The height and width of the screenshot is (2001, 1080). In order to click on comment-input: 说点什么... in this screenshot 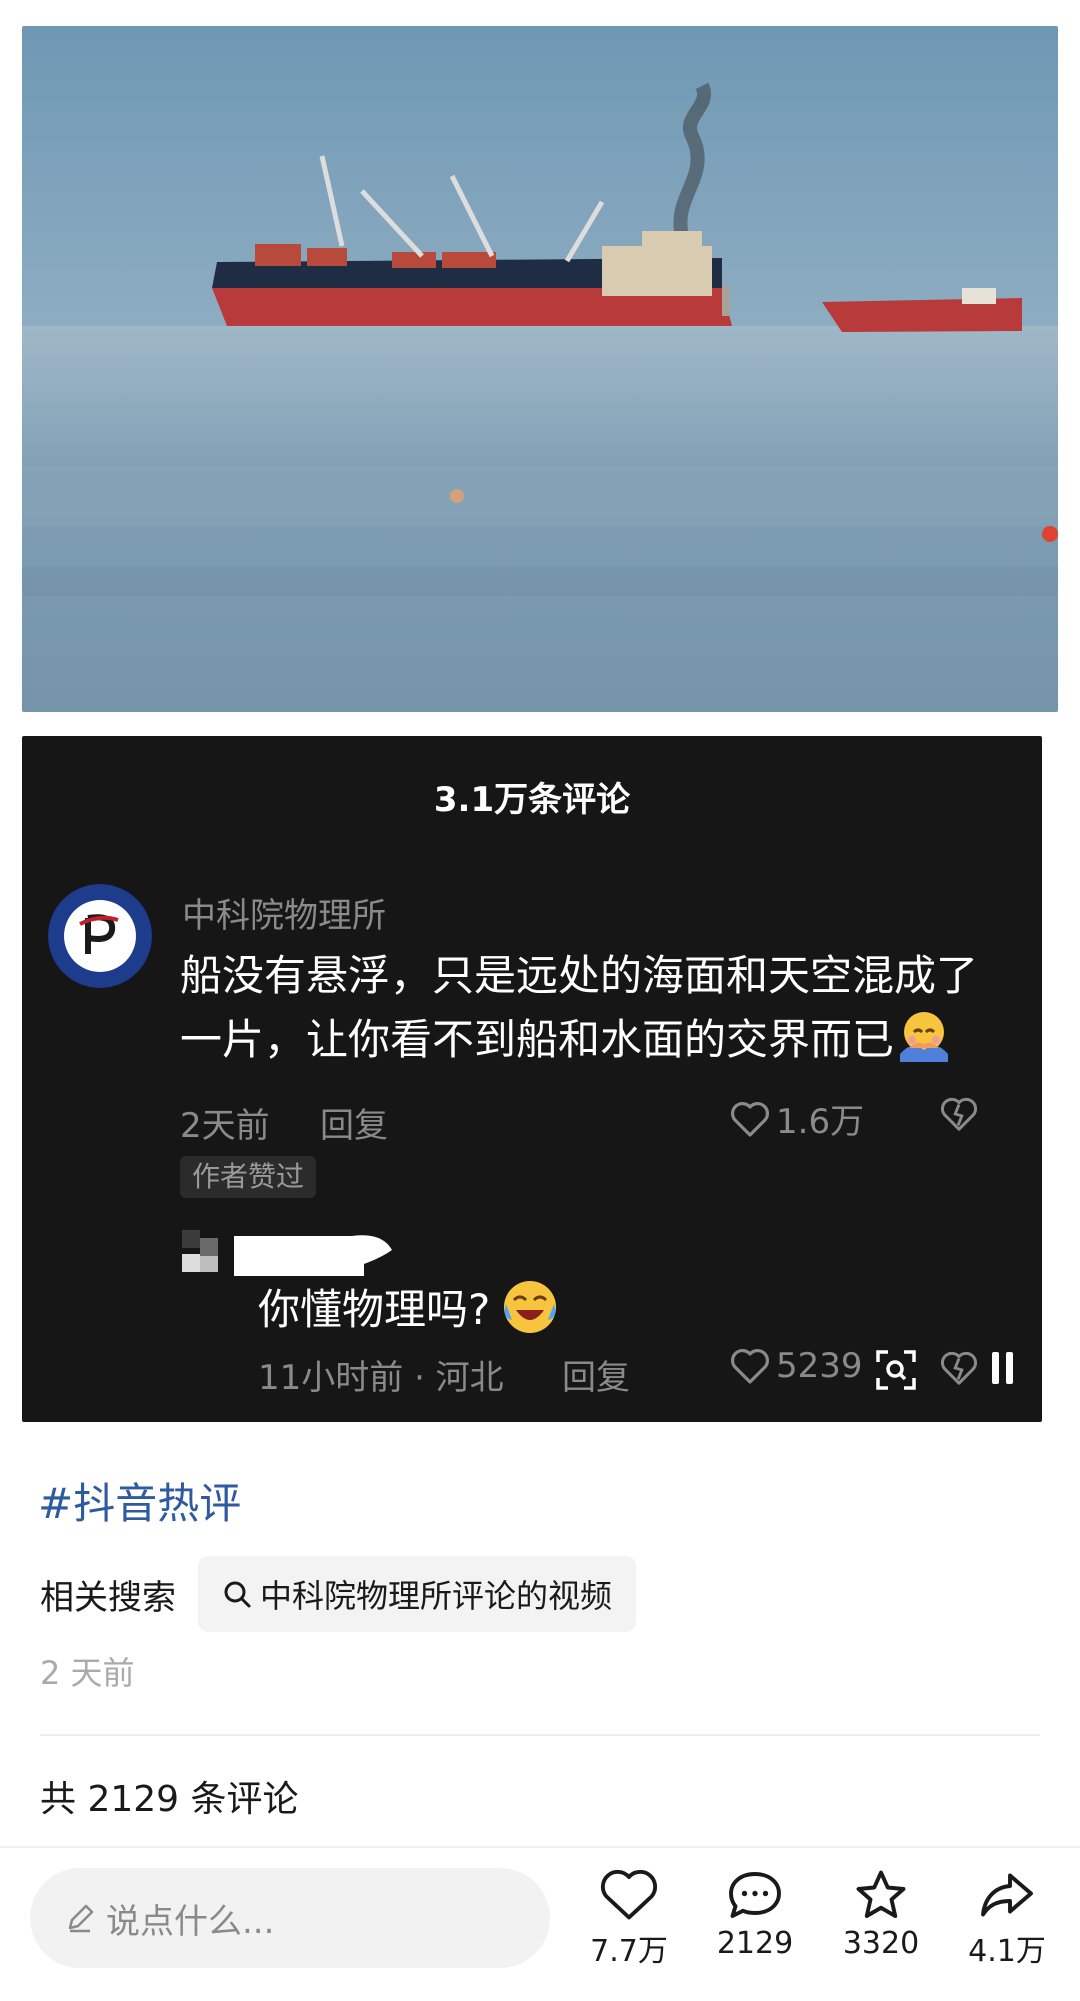, I will do `click(290, 1918)`.